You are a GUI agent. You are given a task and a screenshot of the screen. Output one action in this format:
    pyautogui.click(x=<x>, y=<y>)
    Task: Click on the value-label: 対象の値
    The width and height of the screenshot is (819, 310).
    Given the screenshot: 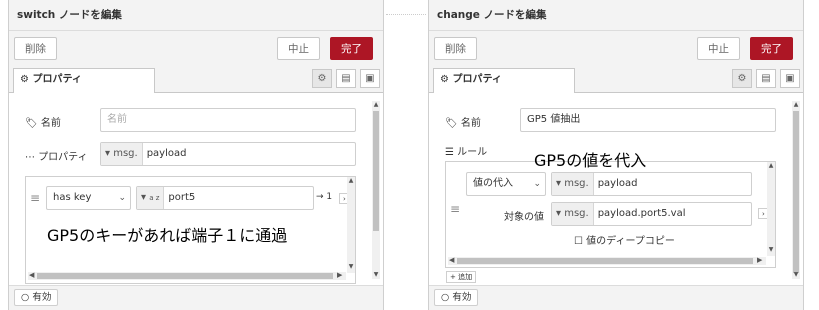 What is the action you would take?
    pyautogui.click(x=524, y=217)
    